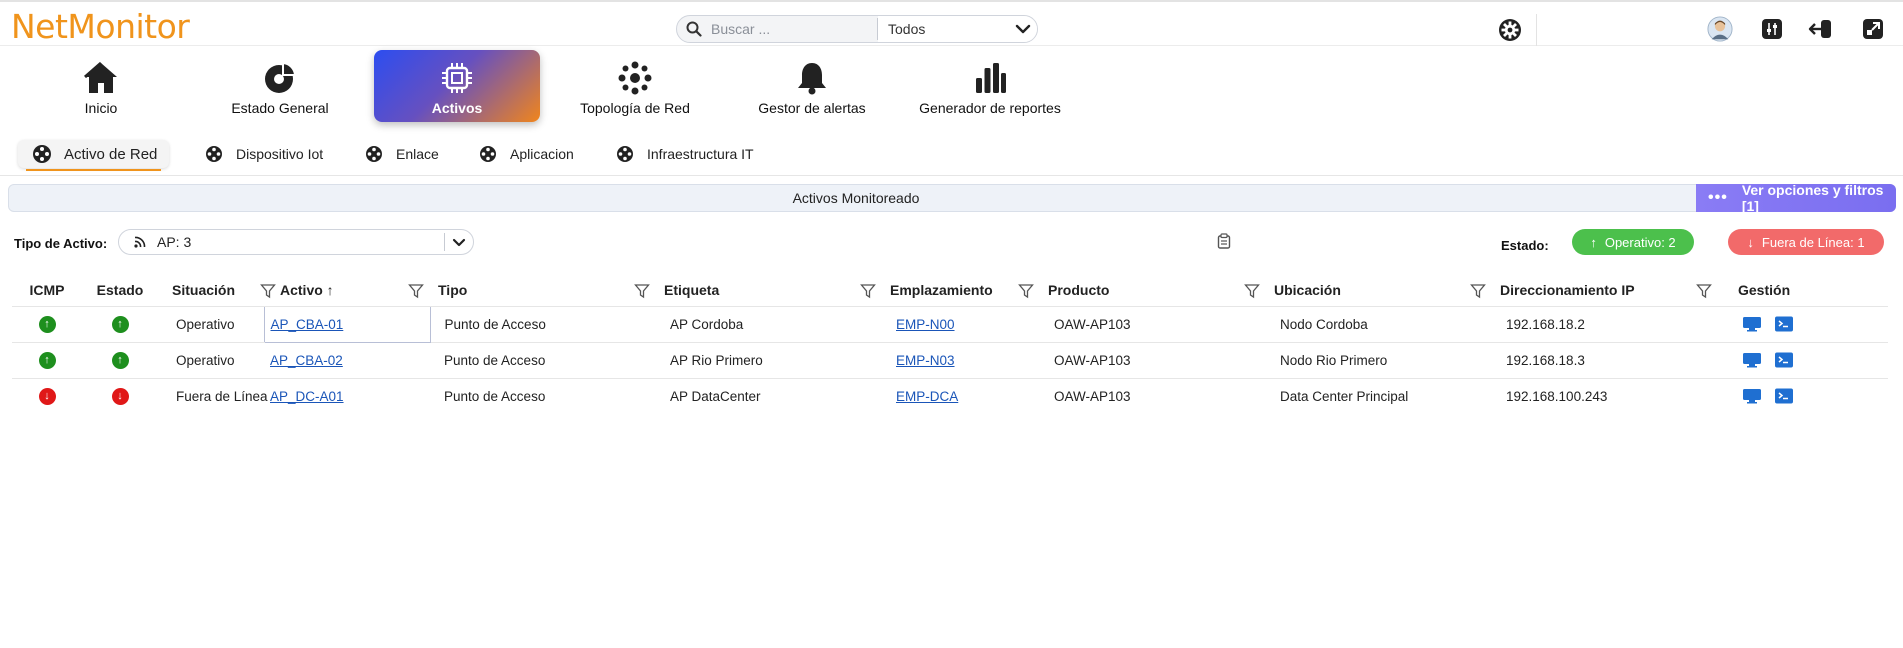 The width and height of the screenshot is (1903, 648). I want to click on asset-link: AP_DC-A01, so click(307, 396).